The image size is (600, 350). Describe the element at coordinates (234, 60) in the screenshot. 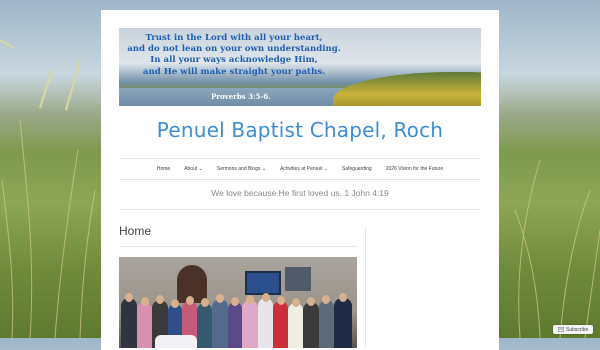

I see `verse-line: In all your ways acknowledge Him,` at that location.